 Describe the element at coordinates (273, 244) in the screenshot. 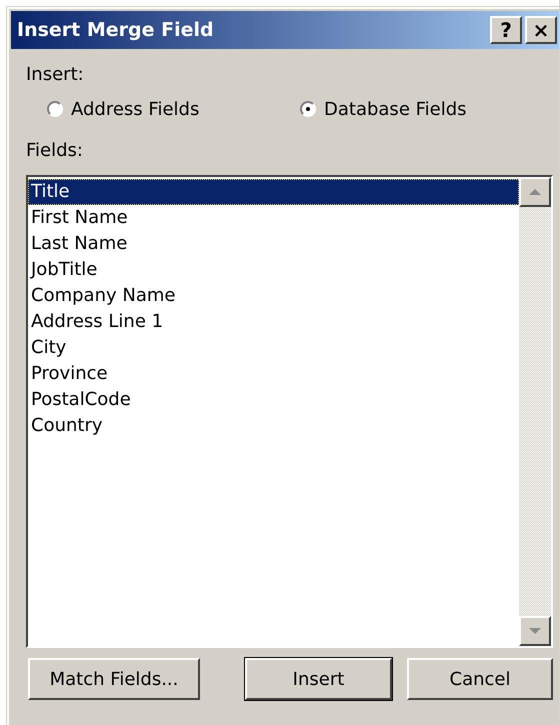

I see `list-item: Last Name` at that location.